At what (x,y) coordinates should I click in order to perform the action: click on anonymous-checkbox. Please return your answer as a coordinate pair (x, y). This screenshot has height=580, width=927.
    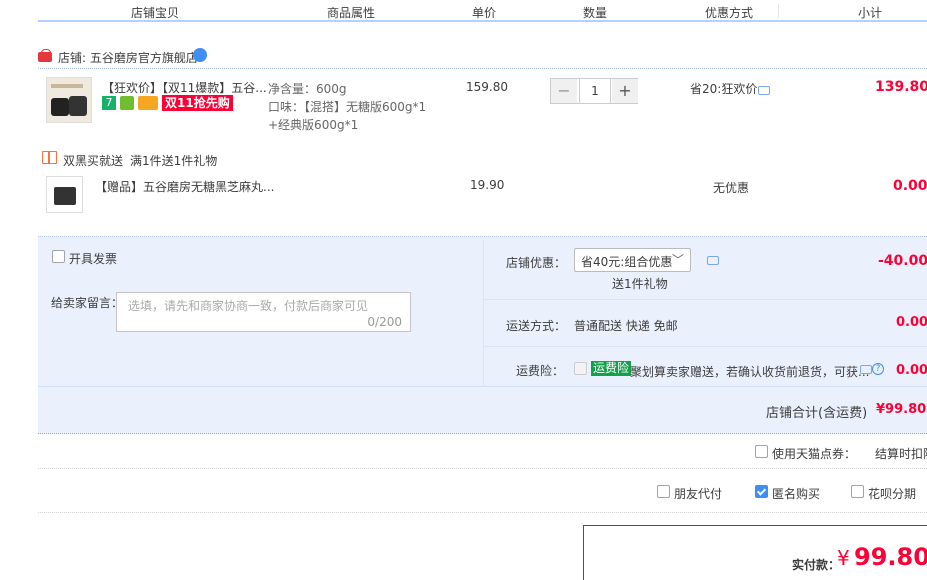
    Looking at the image, I should click on (761, 491).